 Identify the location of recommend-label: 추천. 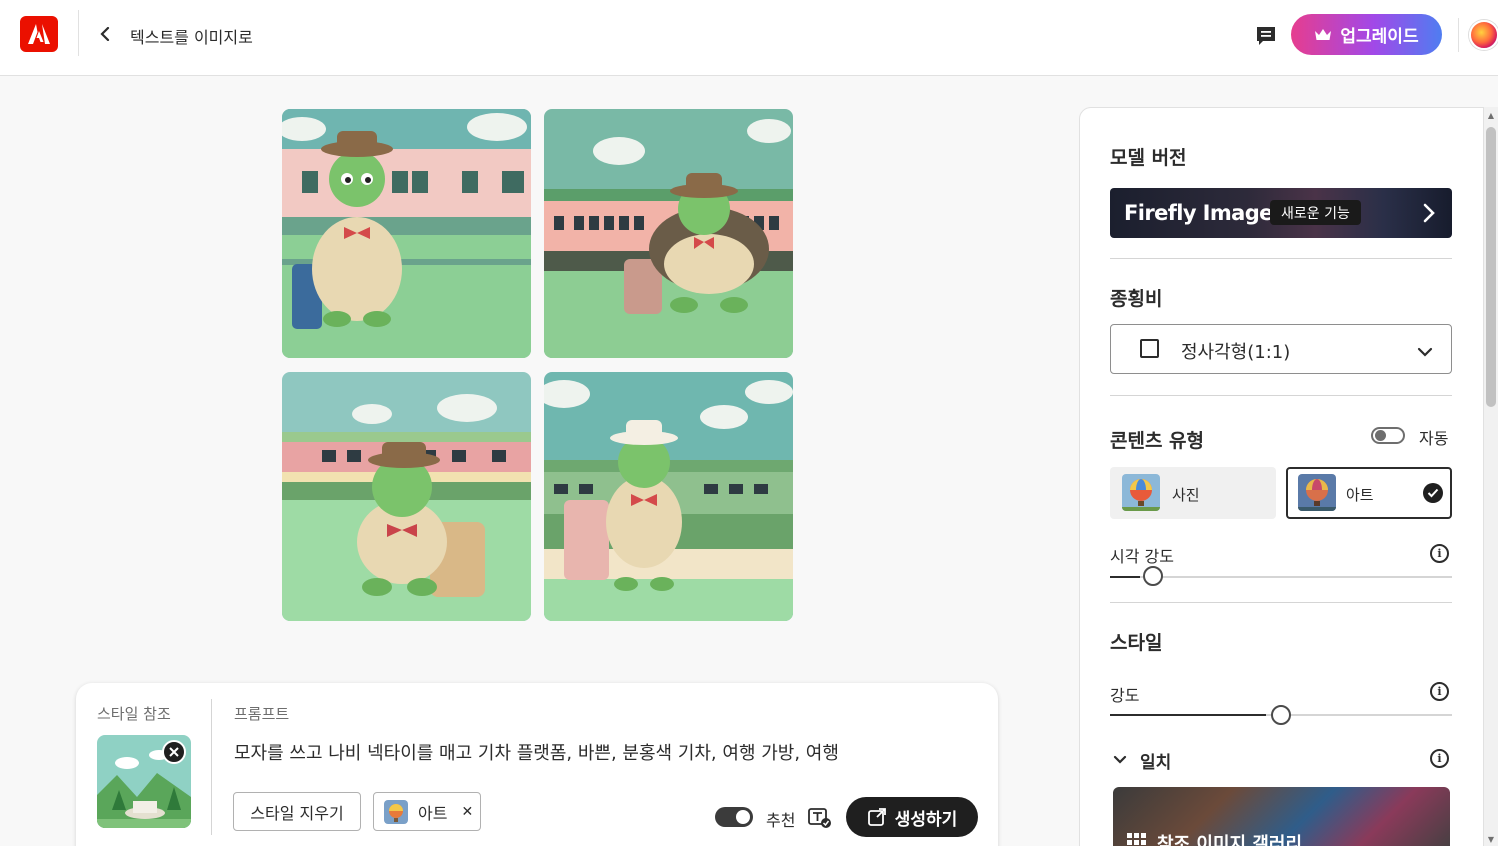
(781, 820).